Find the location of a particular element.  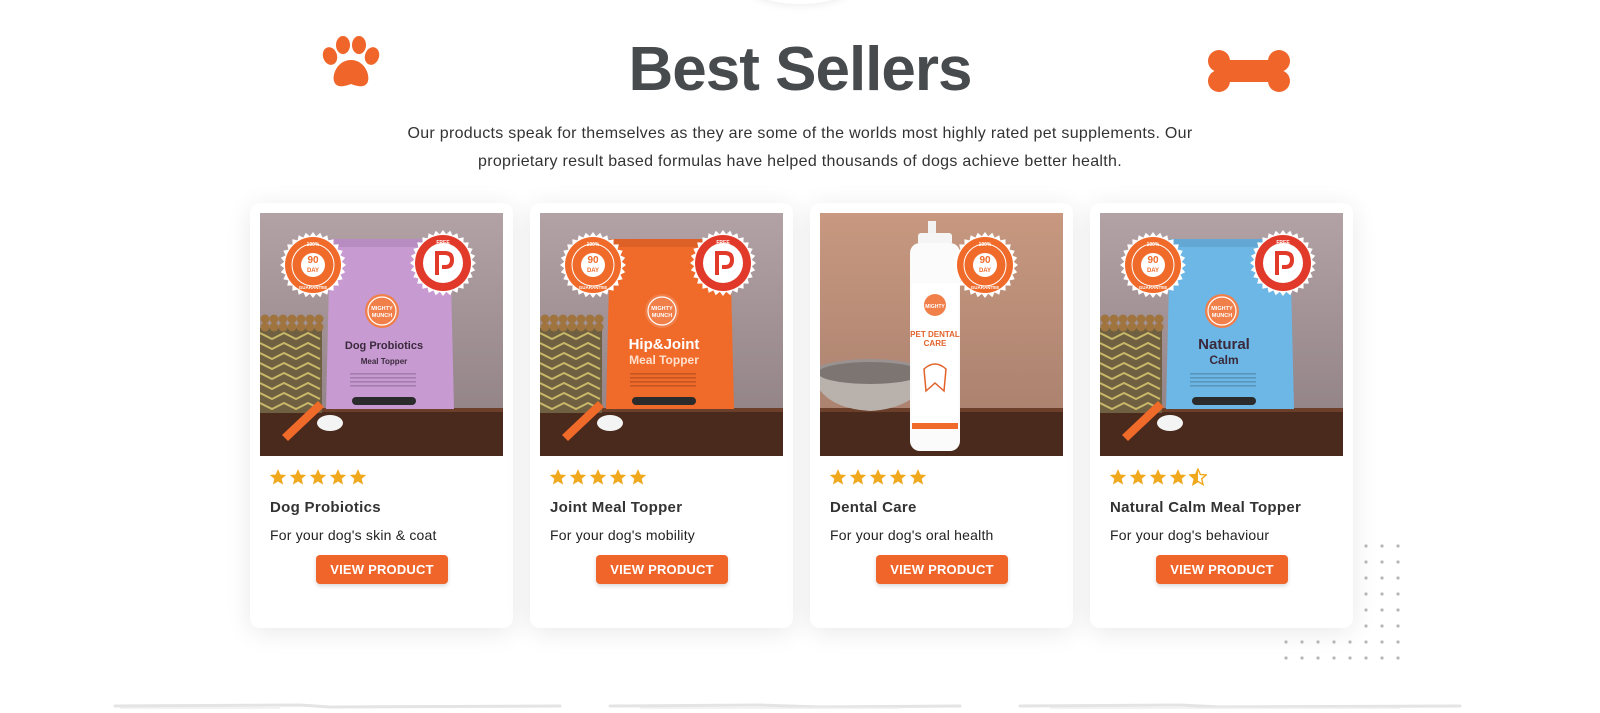

product-description: For your dog's oral health is located at coordinates (912, 535).